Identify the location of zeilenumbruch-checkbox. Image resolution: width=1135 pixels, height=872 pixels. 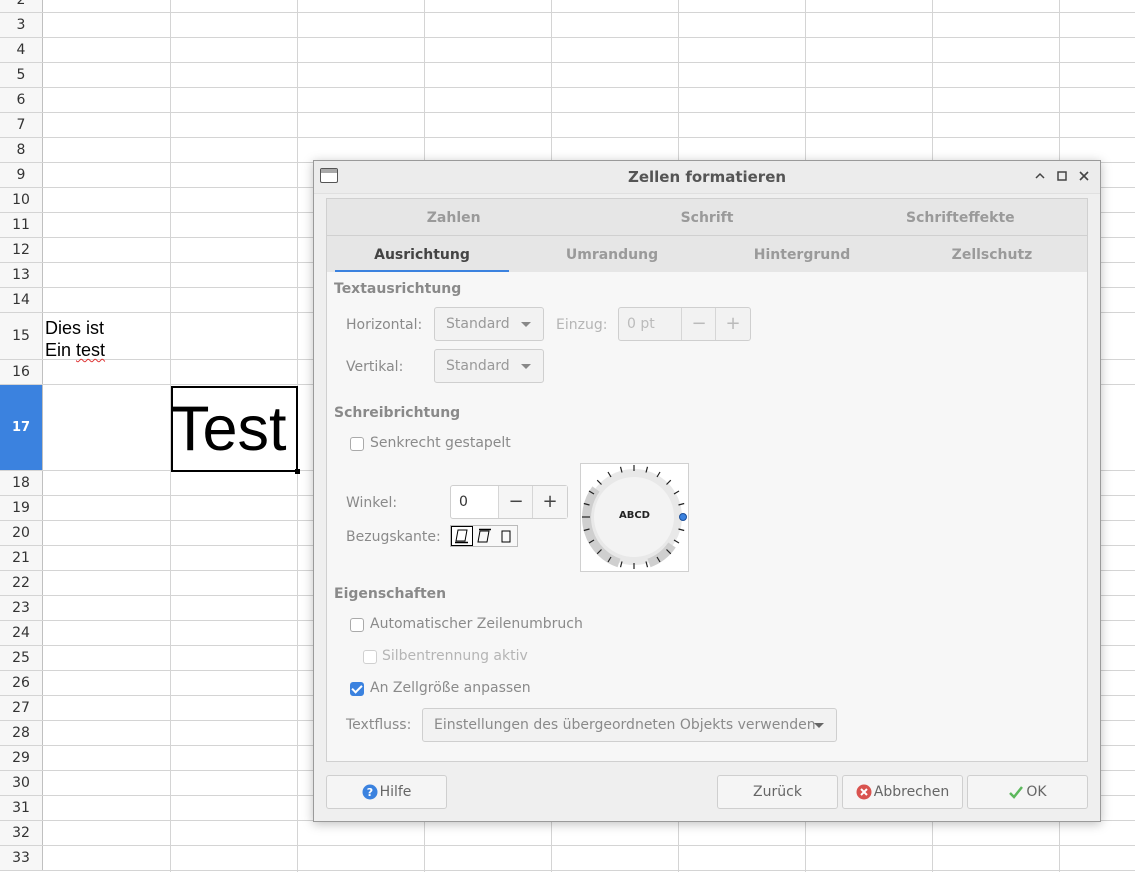
(357, 625).